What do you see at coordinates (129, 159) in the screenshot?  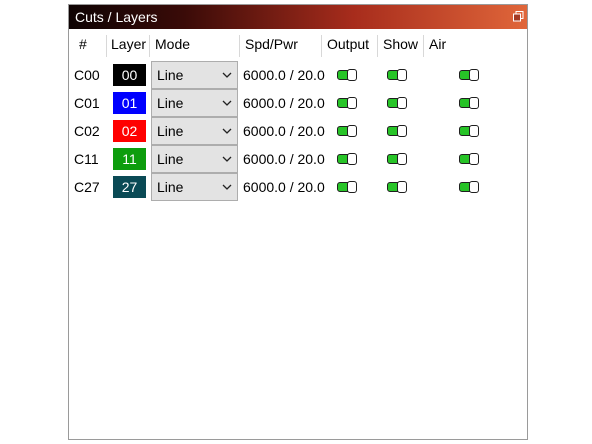 I see `layer-color-swatch: 11` at bounding box center [129, 159].